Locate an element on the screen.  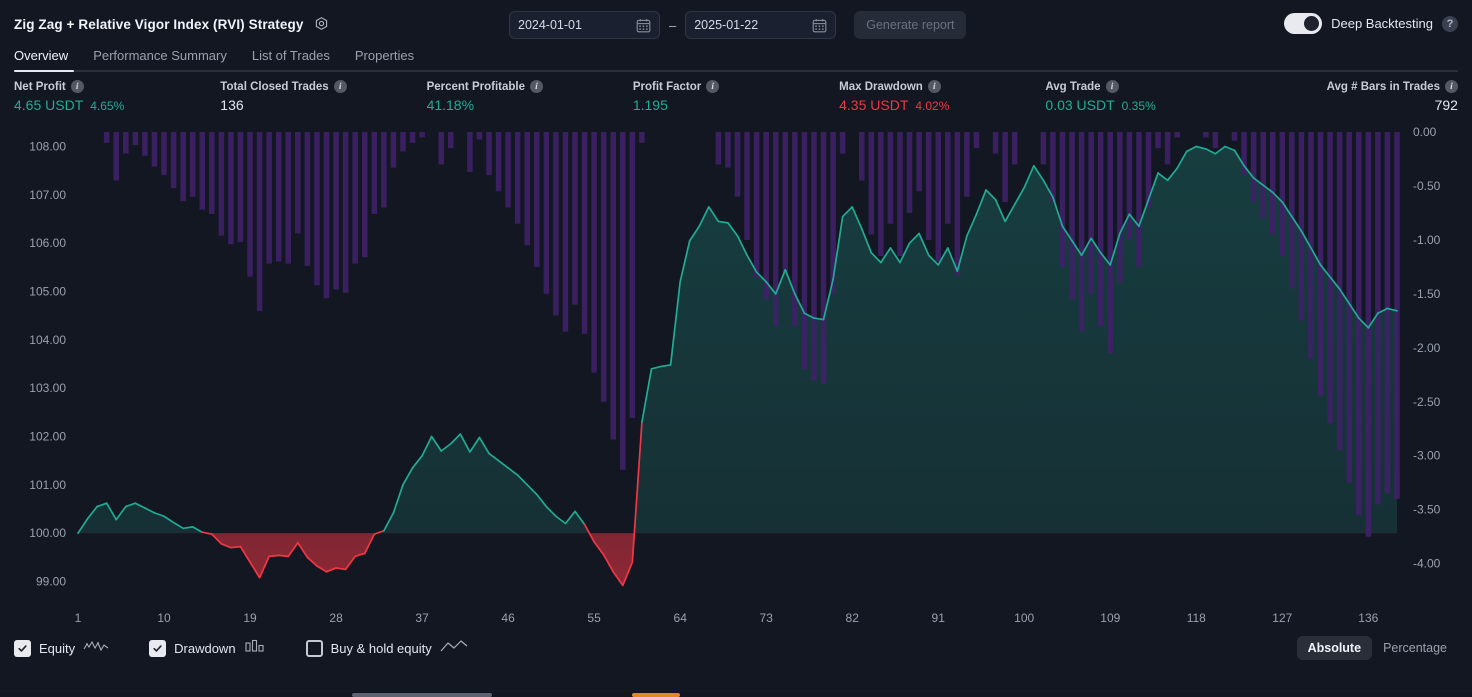
svg-text: -1.50 is located at coordinates (1427, 294).